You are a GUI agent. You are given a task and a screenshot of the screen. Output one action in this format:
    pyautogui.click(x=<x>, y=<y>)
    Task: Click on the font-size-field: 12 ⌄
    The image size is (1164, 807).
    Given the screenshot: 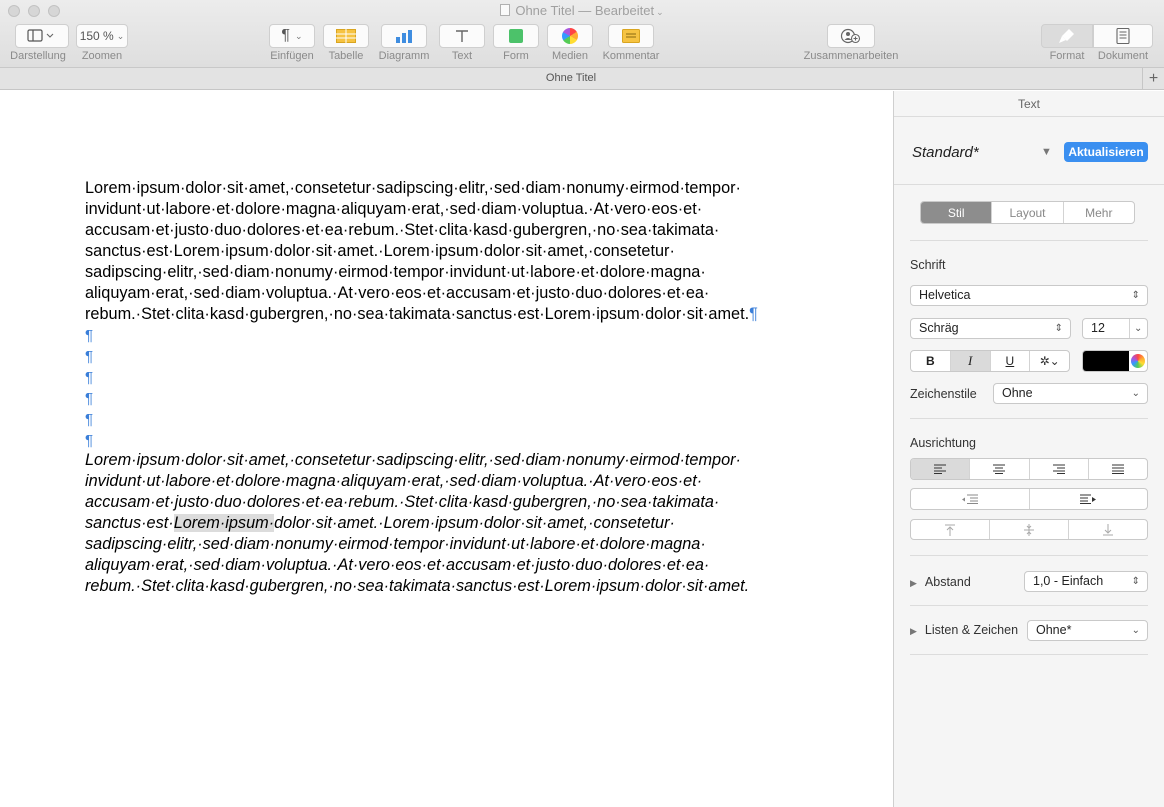 What is the action you would take?
    pyautogui.click(x=1115, y=328)
    